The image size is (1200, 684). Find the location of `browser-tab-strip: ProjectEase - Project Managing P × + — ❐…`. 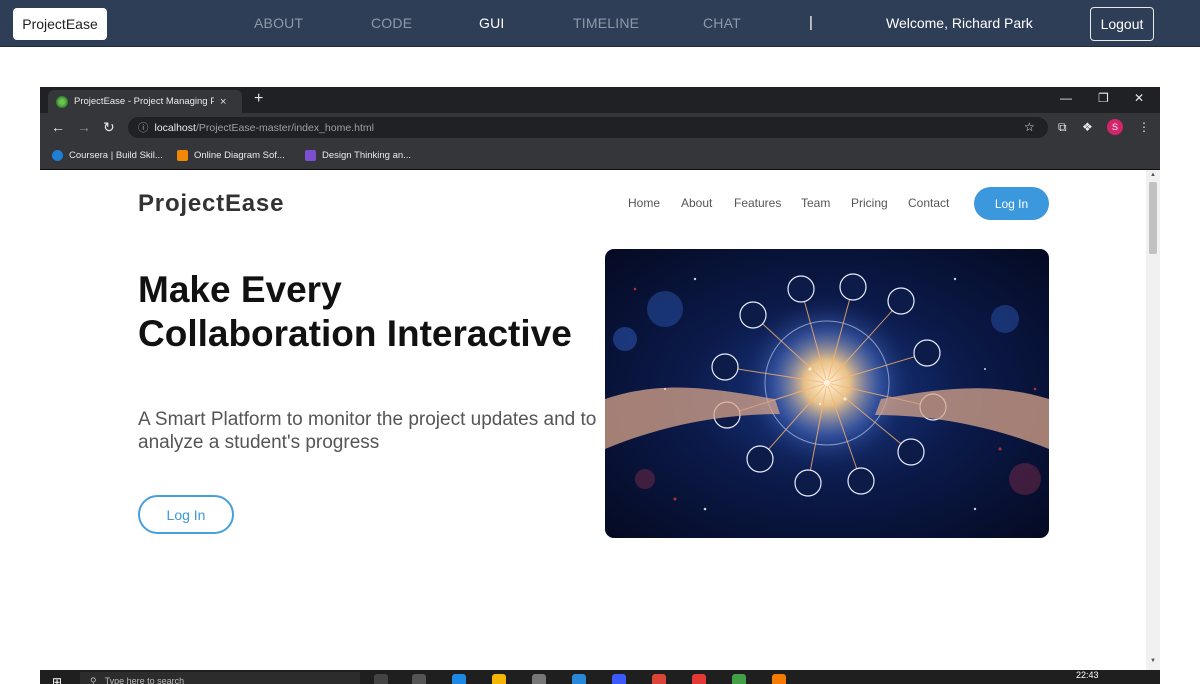

browser-tab-strip: ProjectEase - Project Managing P × + — ❐… is located at coordinates (600, 100).